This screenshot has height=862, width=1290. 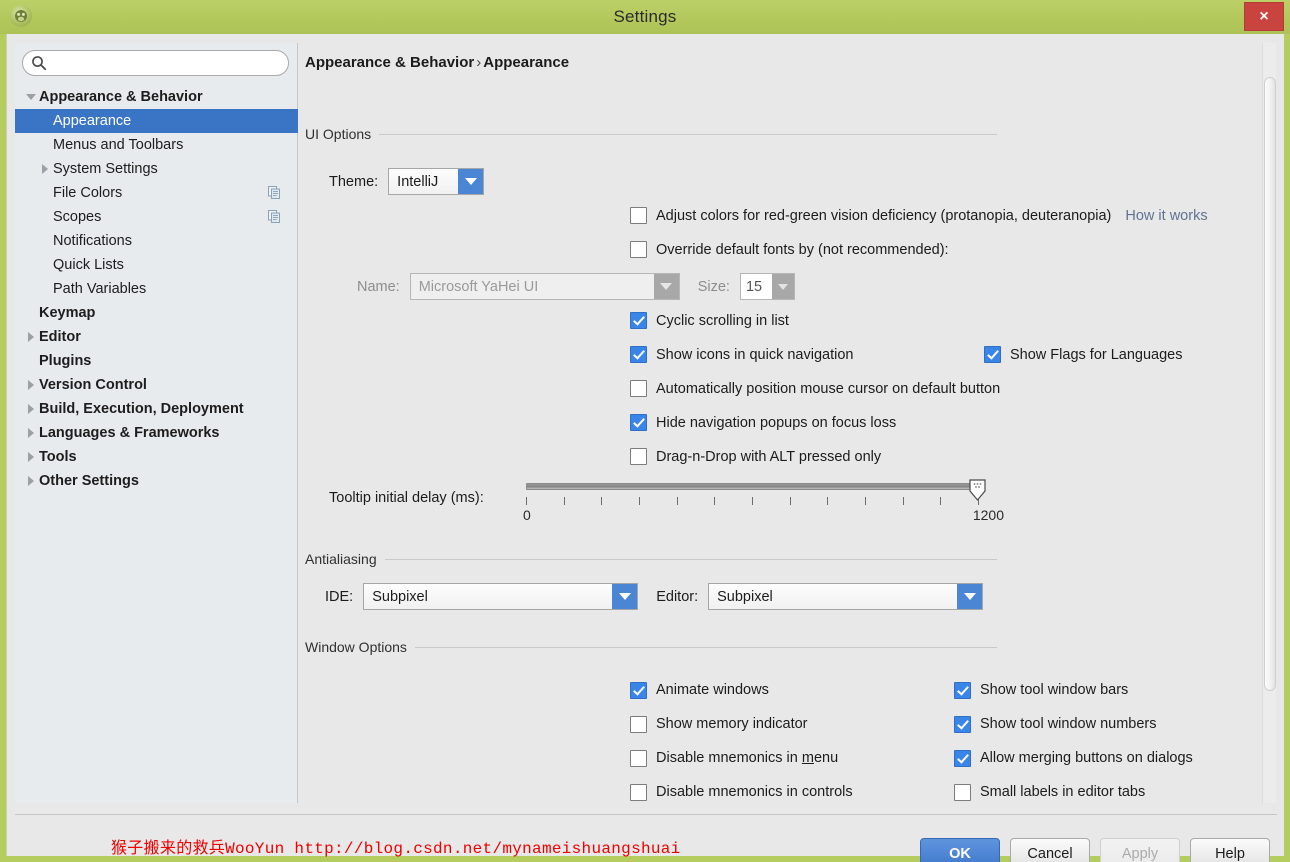 What do you see at coordinates (77, 217) in the screenshot?
I see `sidebar-item-label: Scopes` at bounding box center [77, 217].